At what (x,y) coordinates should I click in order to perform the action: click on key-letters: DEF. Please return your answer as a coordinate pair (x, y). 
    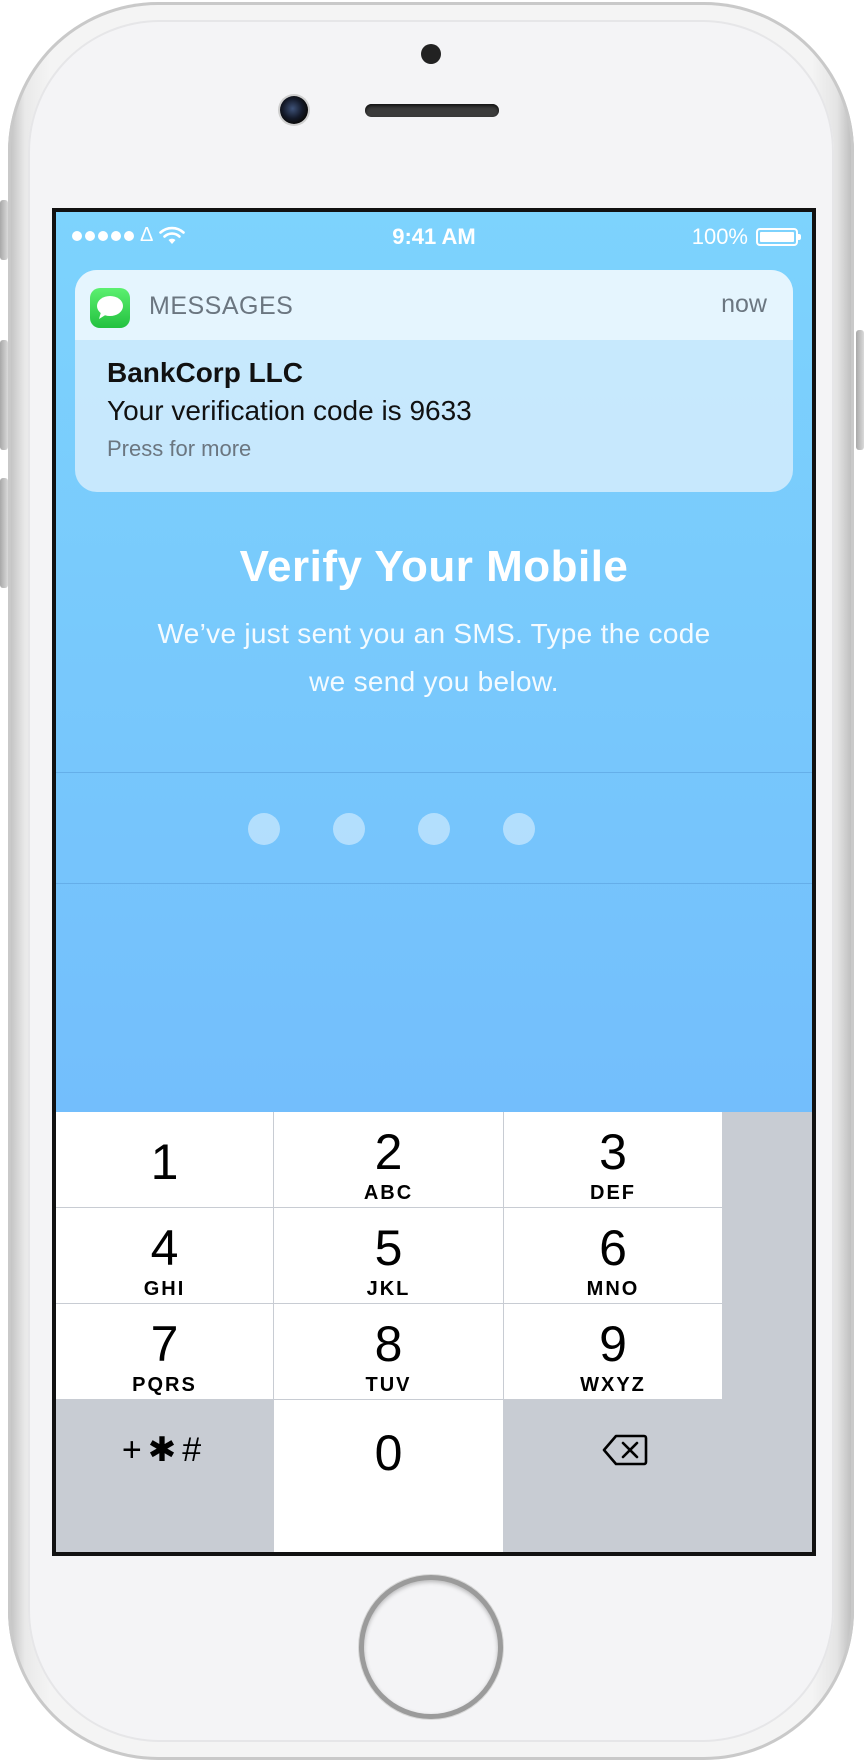
    Looking at the image, I should click on (613, 1193).